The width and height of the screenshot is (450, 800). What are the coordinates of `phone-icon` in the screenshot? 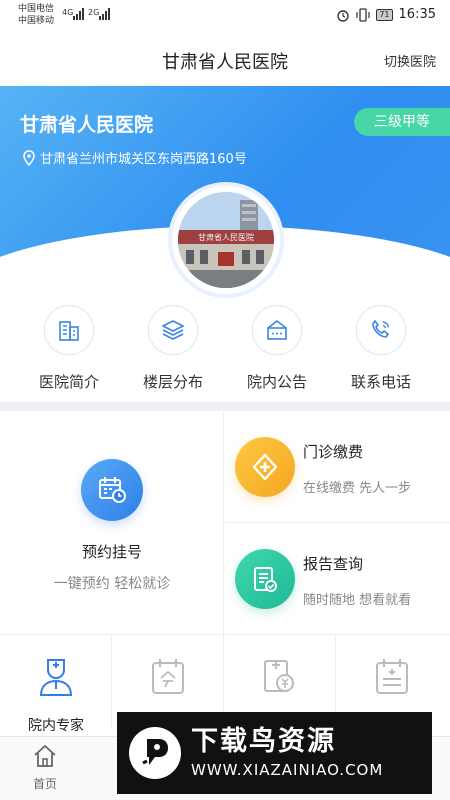 It's located at (381, 329).